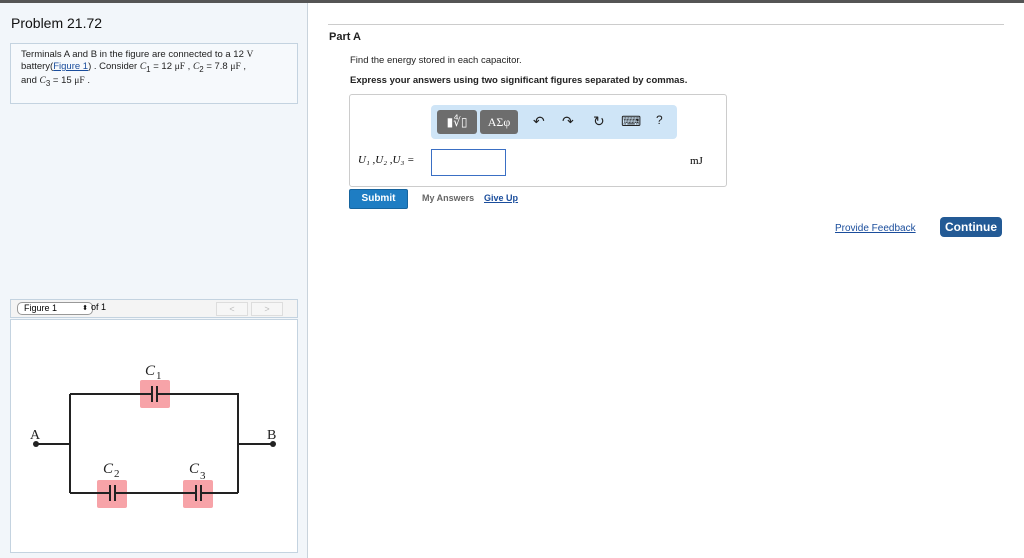  Describe the element at coordinates (57, 23) in the screenshot. I see `problem-title: Problem 21.72` at that location.